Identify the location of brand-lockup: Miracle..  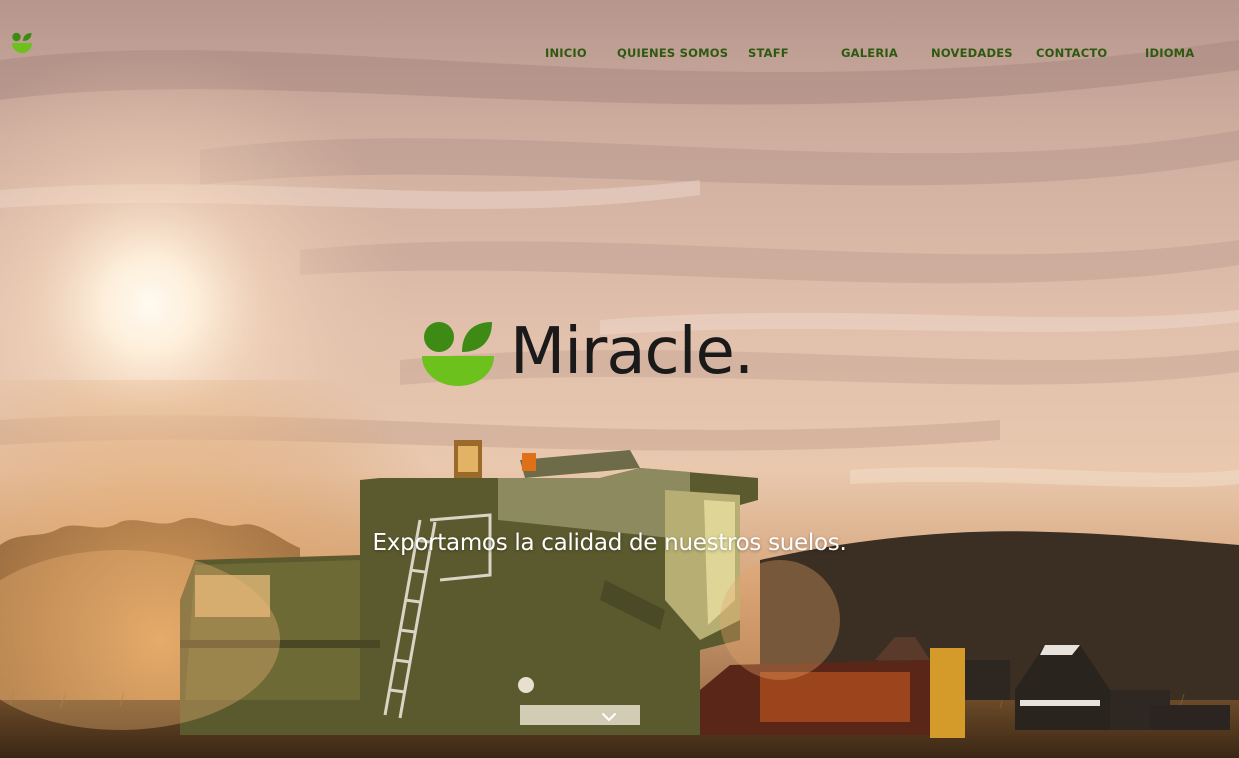
(612, 352).